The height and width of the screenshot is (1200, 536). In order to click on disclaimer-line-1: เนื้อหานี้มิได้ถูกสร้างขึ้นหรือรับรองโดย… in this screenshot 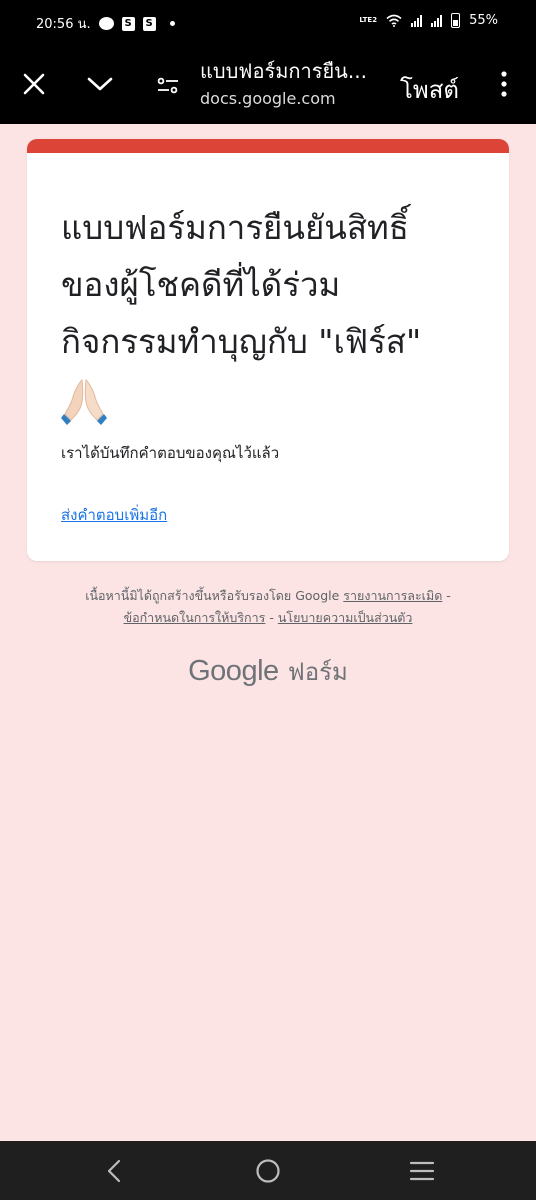, I will do `click(268, 596)`.